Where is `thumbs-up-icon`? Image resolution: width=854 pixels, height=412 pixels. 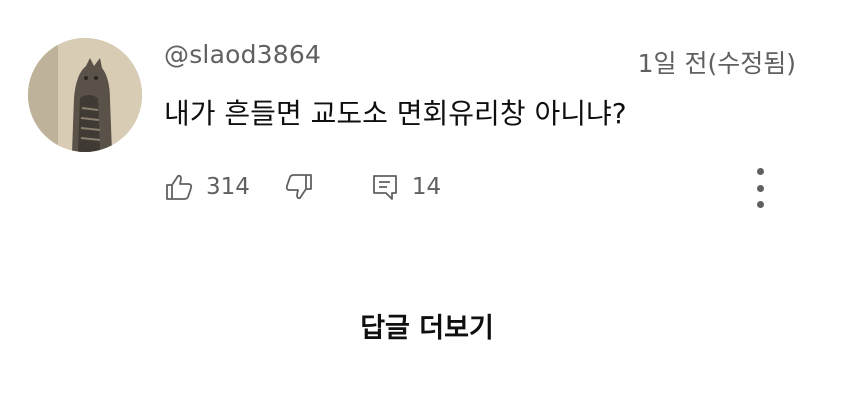 thumbs-up-icon is located at coordinates (179, 187).